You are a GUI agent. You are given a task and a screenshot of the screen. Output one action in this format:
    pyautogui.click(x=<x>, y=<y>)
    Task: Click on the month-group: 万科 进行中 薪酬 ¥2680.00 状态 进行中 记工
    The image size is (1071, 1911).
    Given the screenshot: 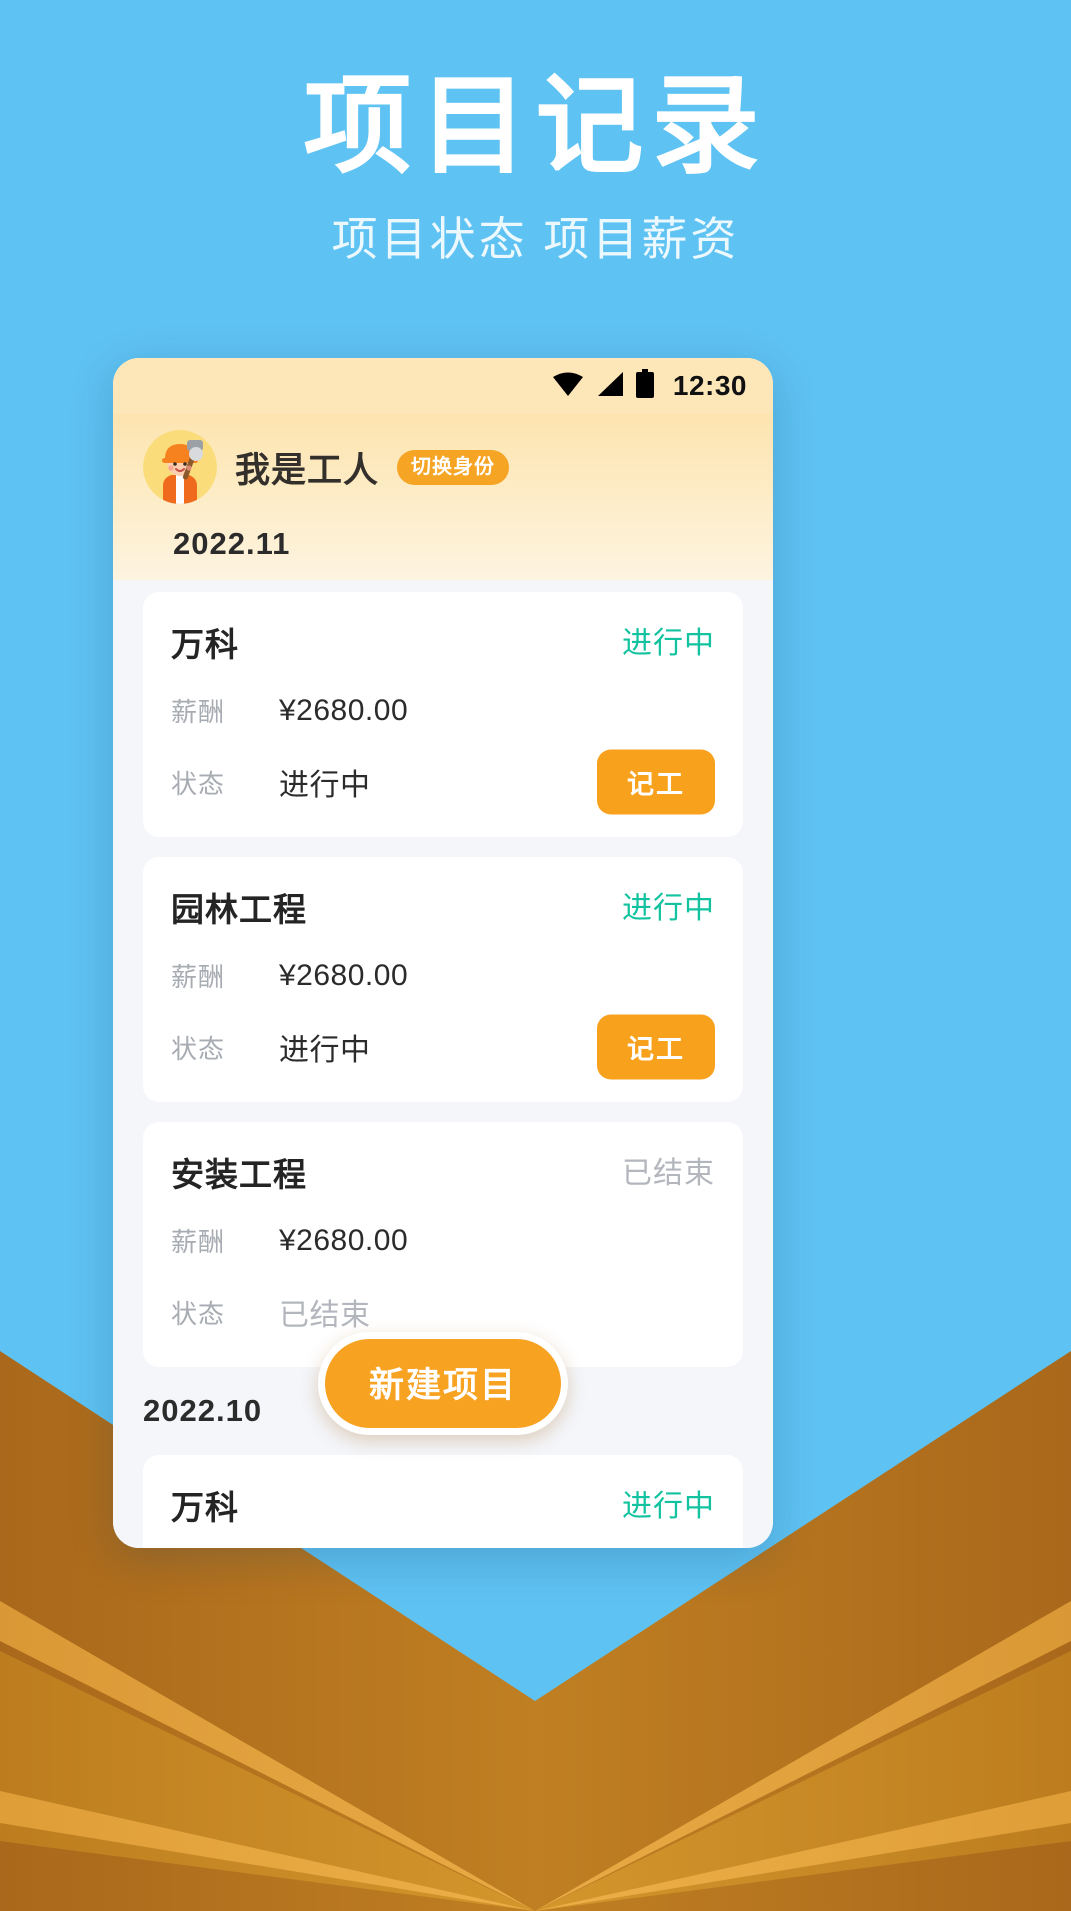 What is the action you would take?
    pyautogui.click(x=443, y=1495)
    